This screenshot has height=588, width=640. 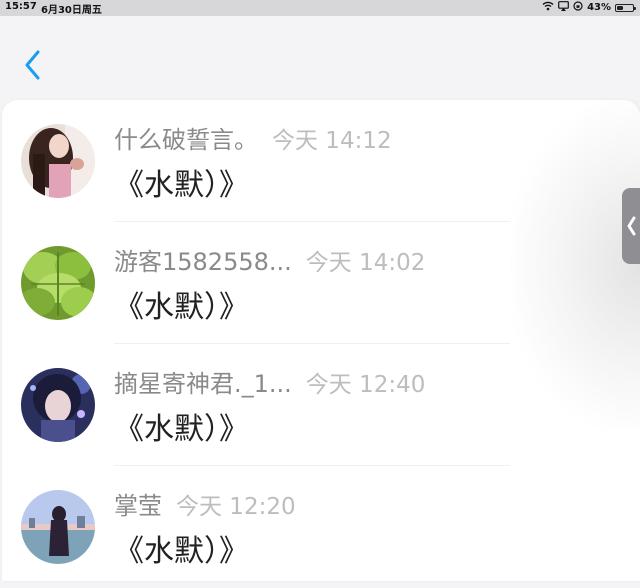 What do you see at coordinates (236, 507) in the screenshot?
I see `timestamp: 今天 12:20` at bounding box center [236, 507].